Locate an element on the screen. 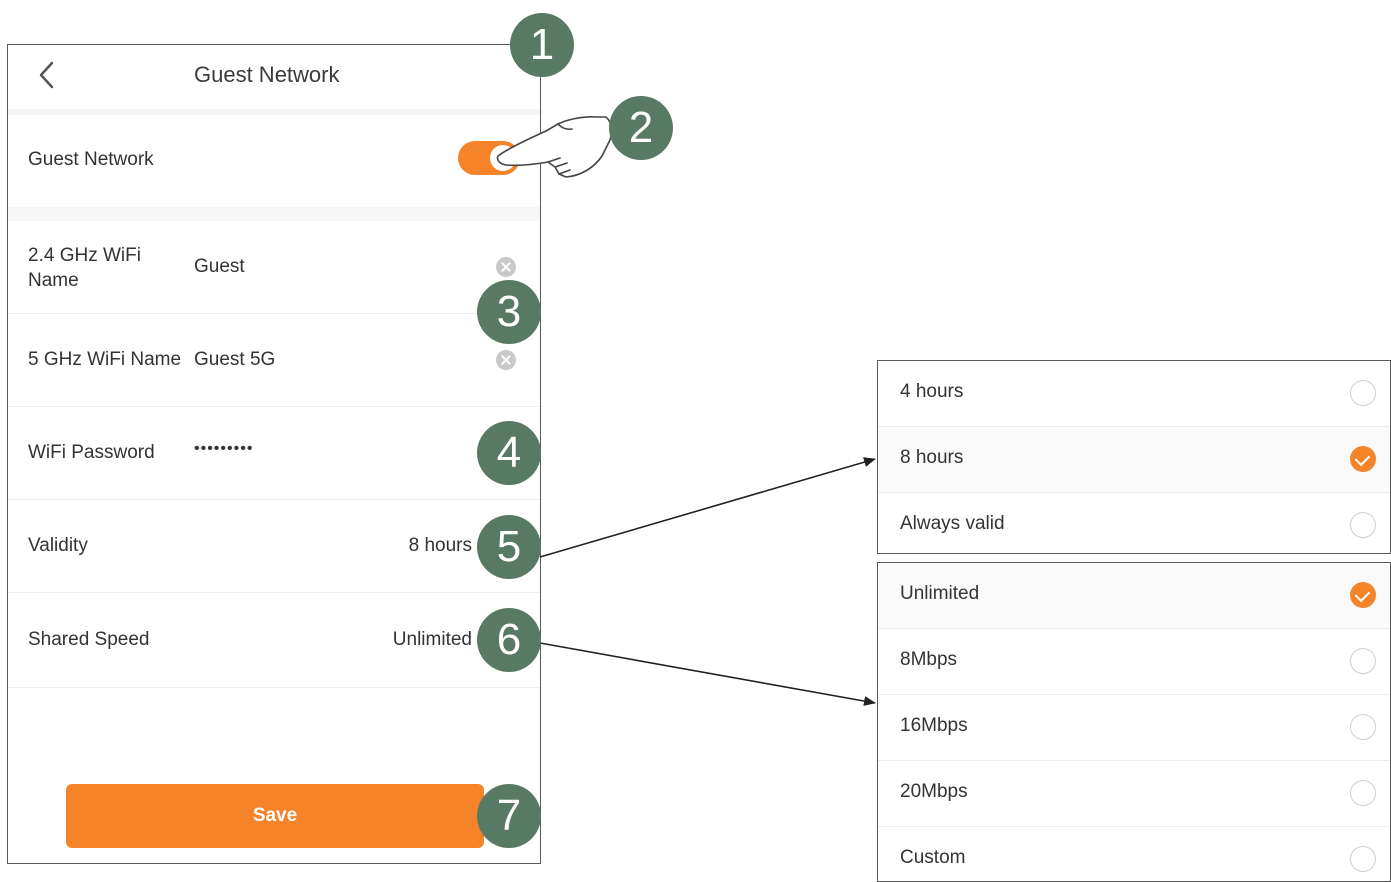  speed-arrow is located at coordinates (707, 674).